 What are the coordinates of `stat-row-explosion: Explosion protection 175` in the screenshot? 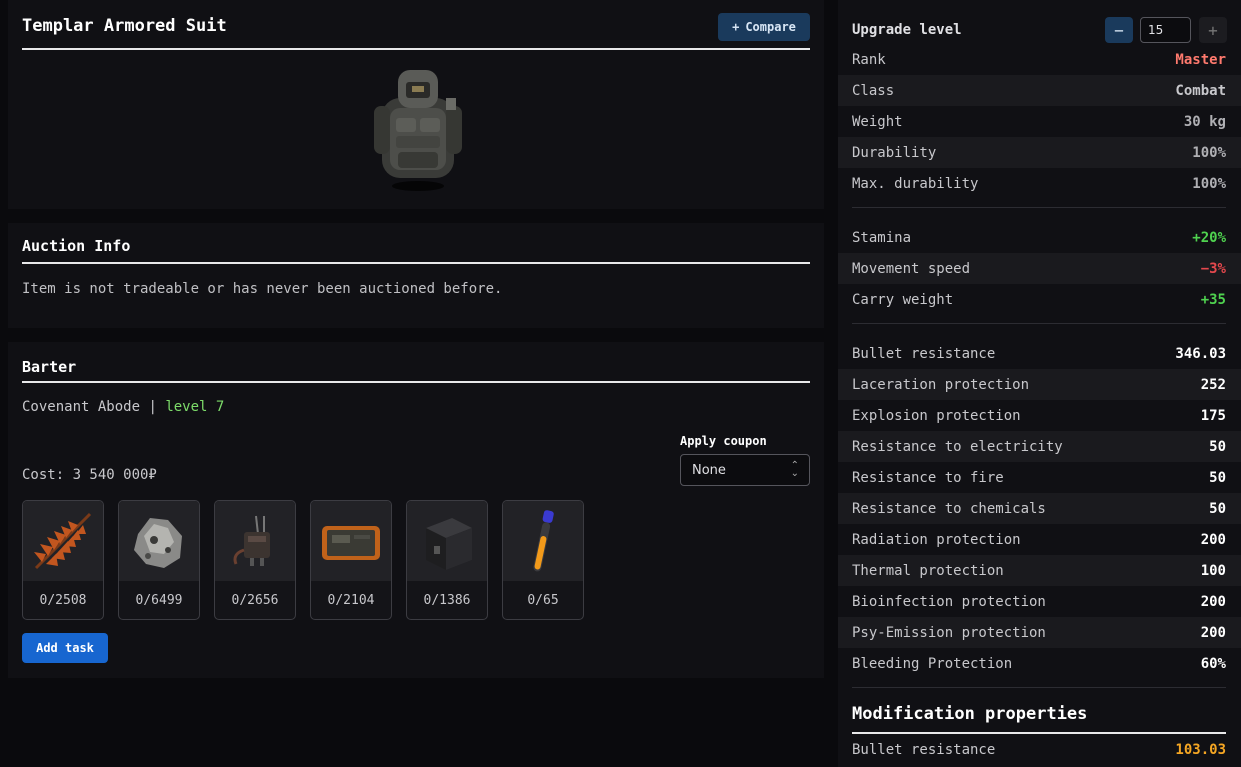 It's located at (1039, 415).